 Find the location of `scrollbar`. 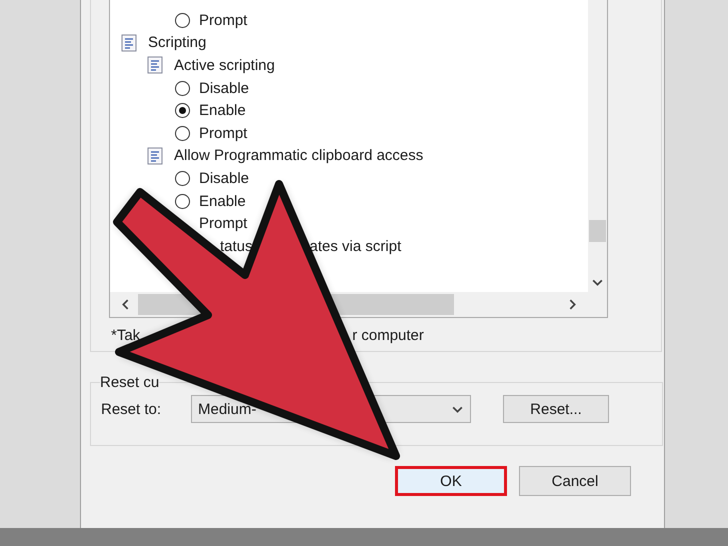

scrollbar is located at coordinates (597, 146).